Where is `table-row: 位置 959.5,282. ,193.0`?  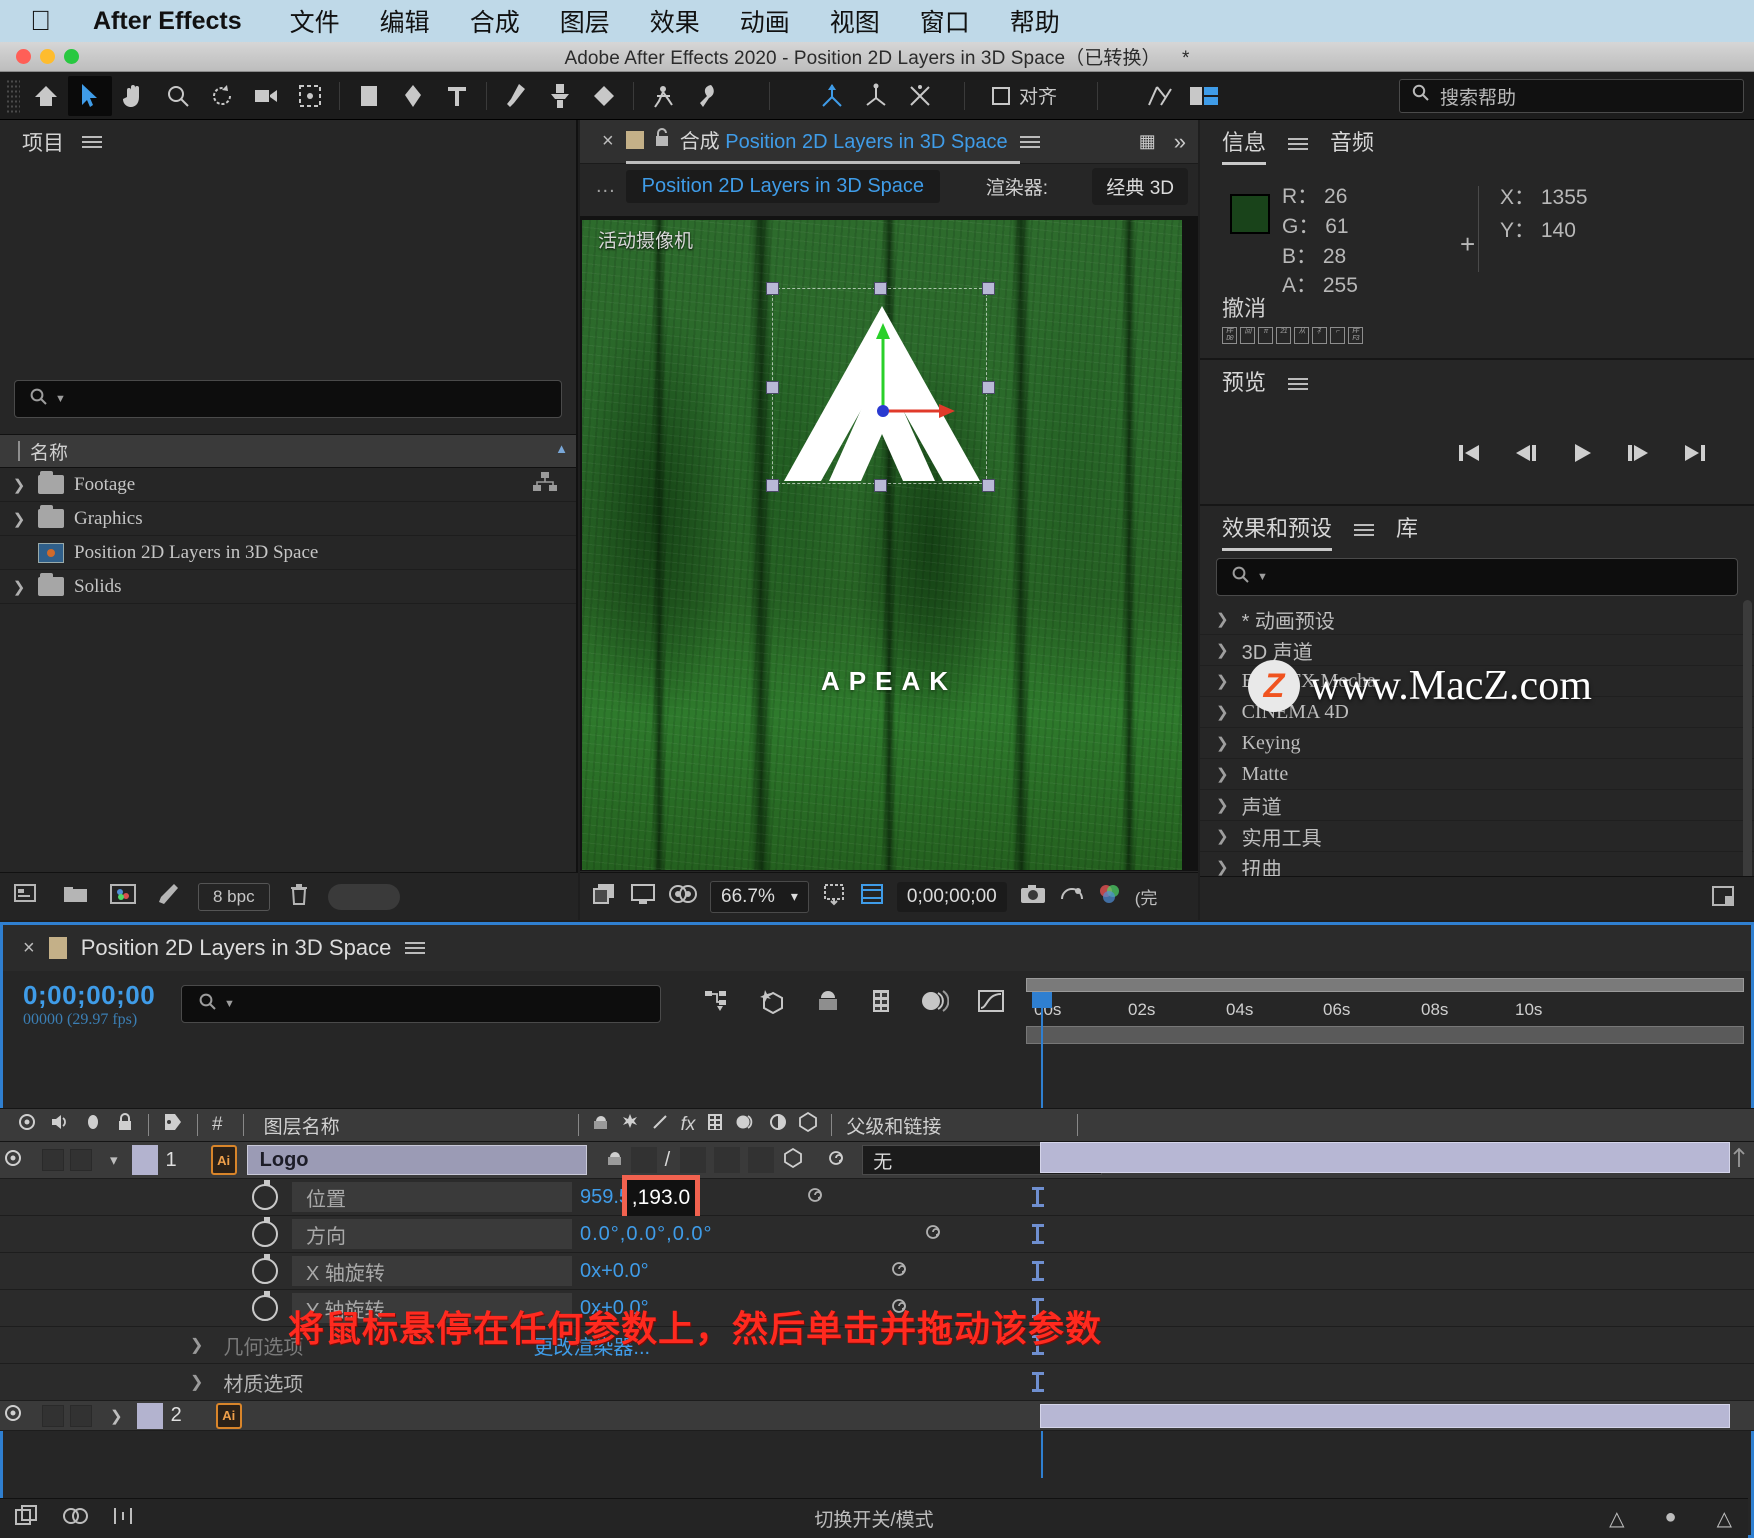
table-row: 位置 959.5,282. ,193.0 is located at coordinates (877, 1198).